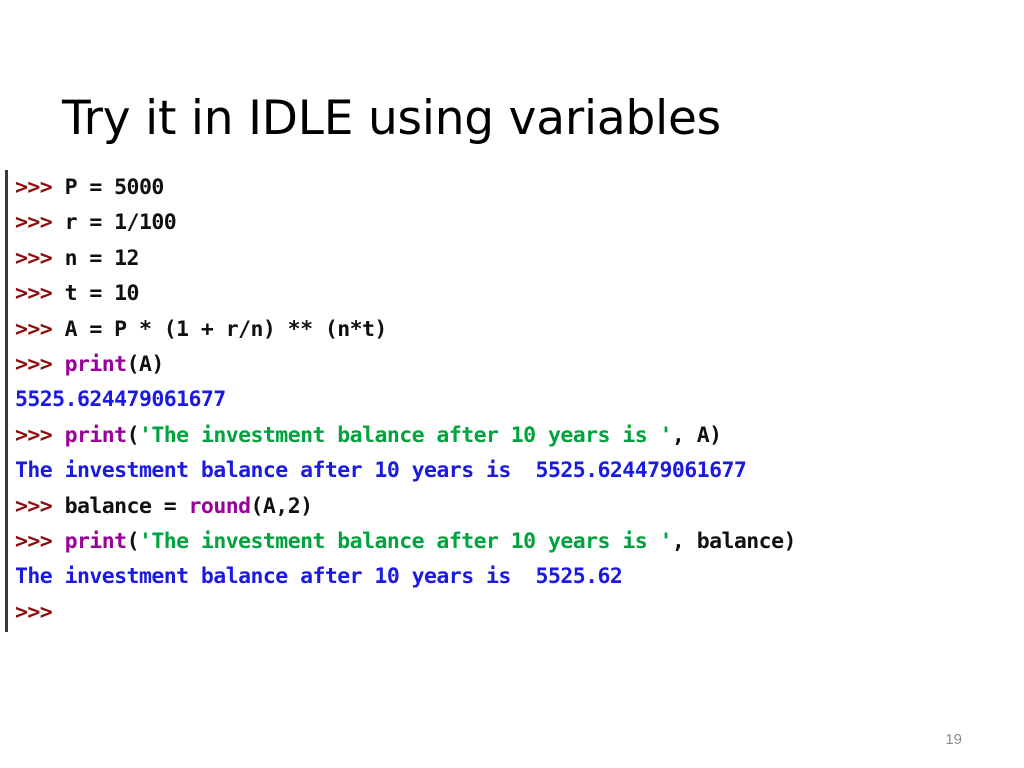  I want to click on shell-output-line: 5525.624479061677, so click(519, 399).